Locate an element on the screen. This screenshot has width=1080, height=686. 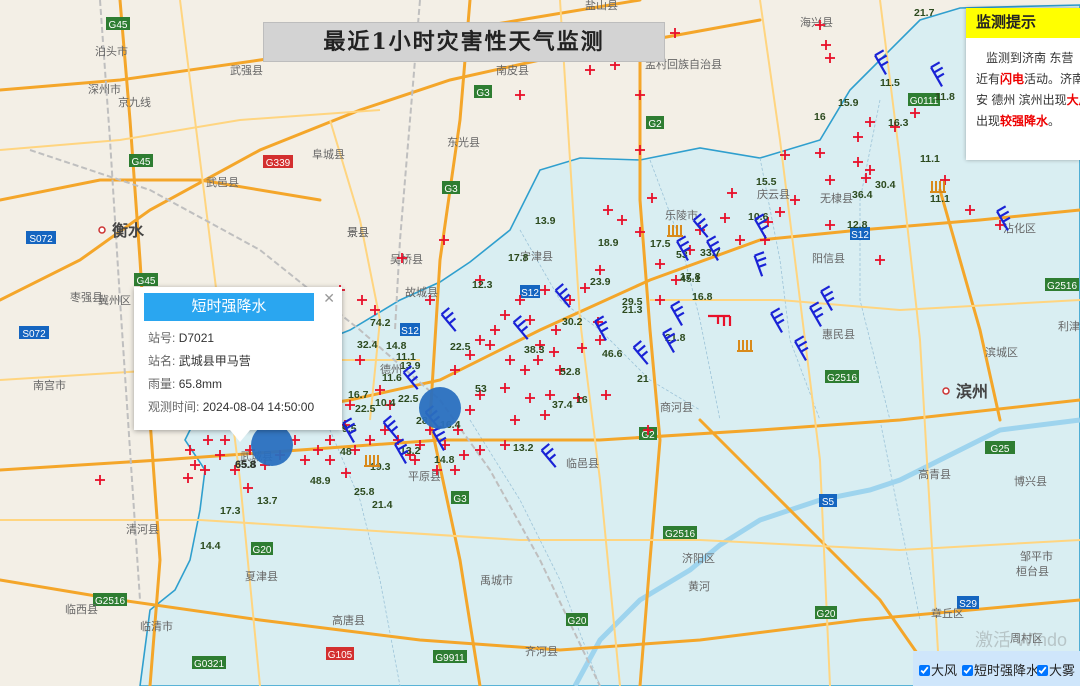
rain-value-label: 10.4 is located at coordinates (385, 403).